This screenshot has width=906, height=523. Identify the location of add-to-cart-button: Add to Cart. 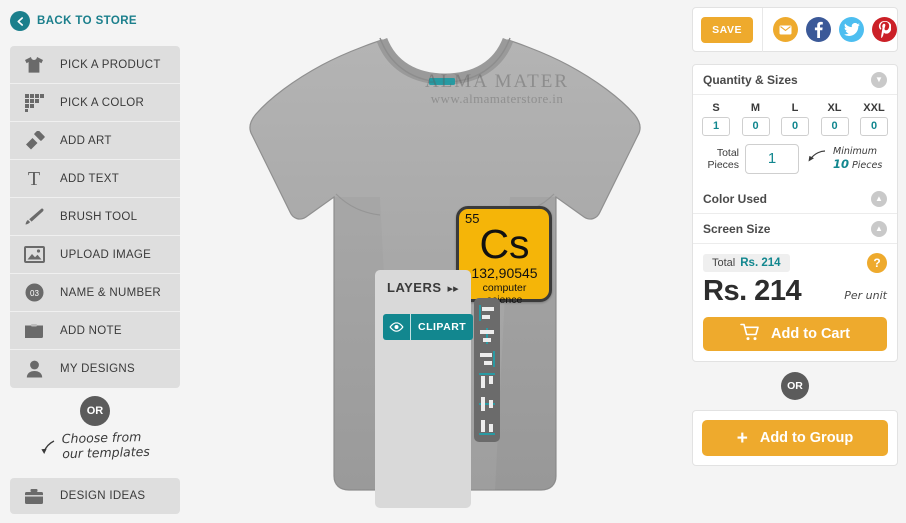
(795, 334).